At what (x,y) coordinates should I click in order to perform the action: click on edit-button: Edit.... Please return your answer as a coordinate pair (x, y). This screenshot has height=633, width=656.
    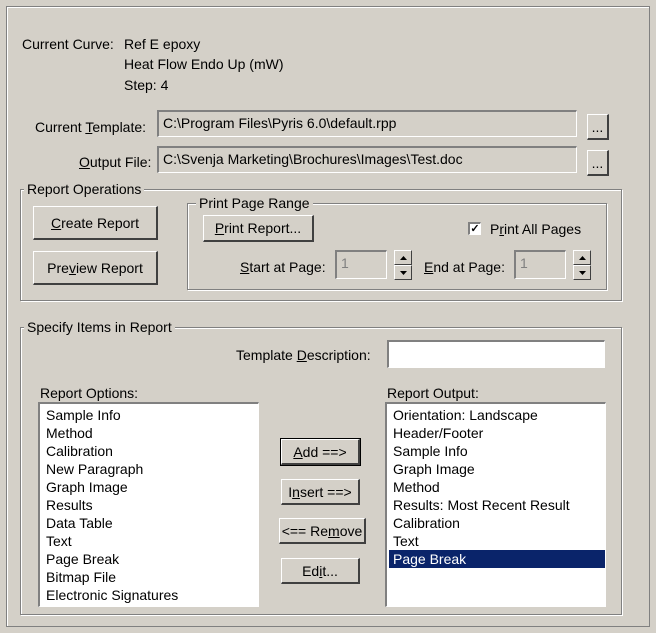
    Looking at the image, I should click on (320, 571).